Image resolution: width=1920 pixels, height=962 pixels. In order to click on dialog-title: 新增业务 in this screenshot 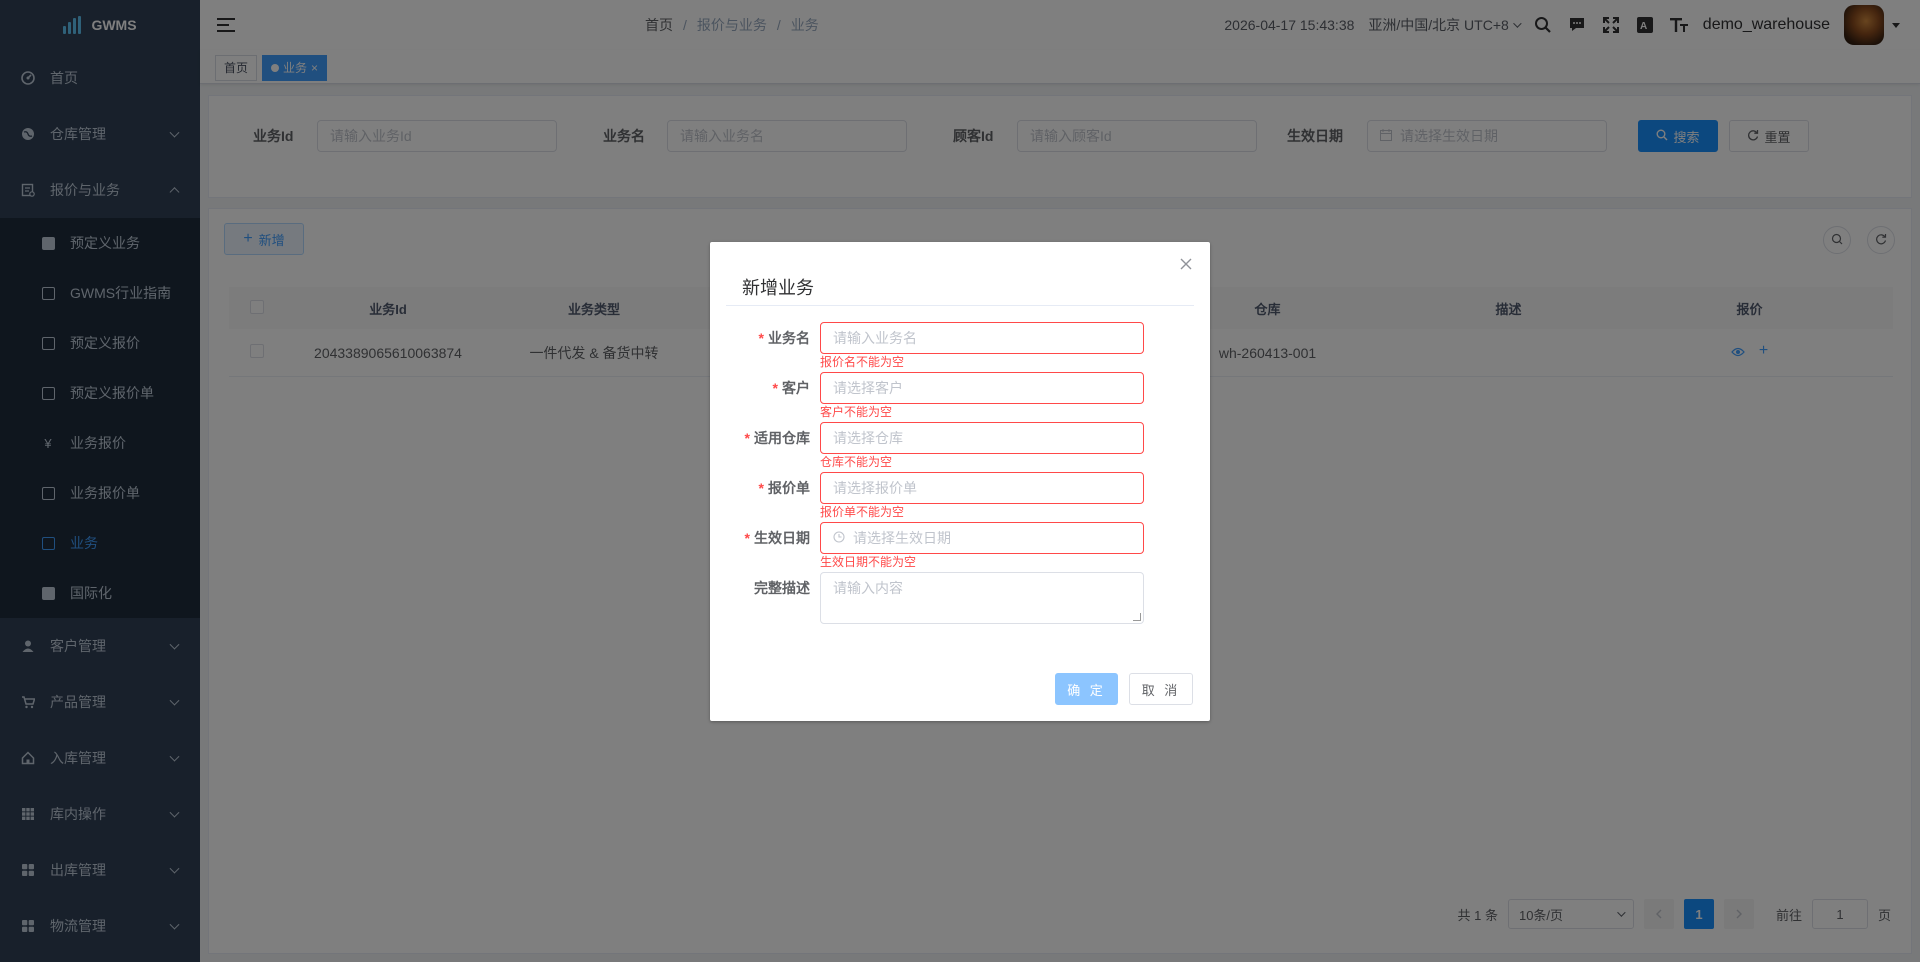, I will do `click(778, 288)`.